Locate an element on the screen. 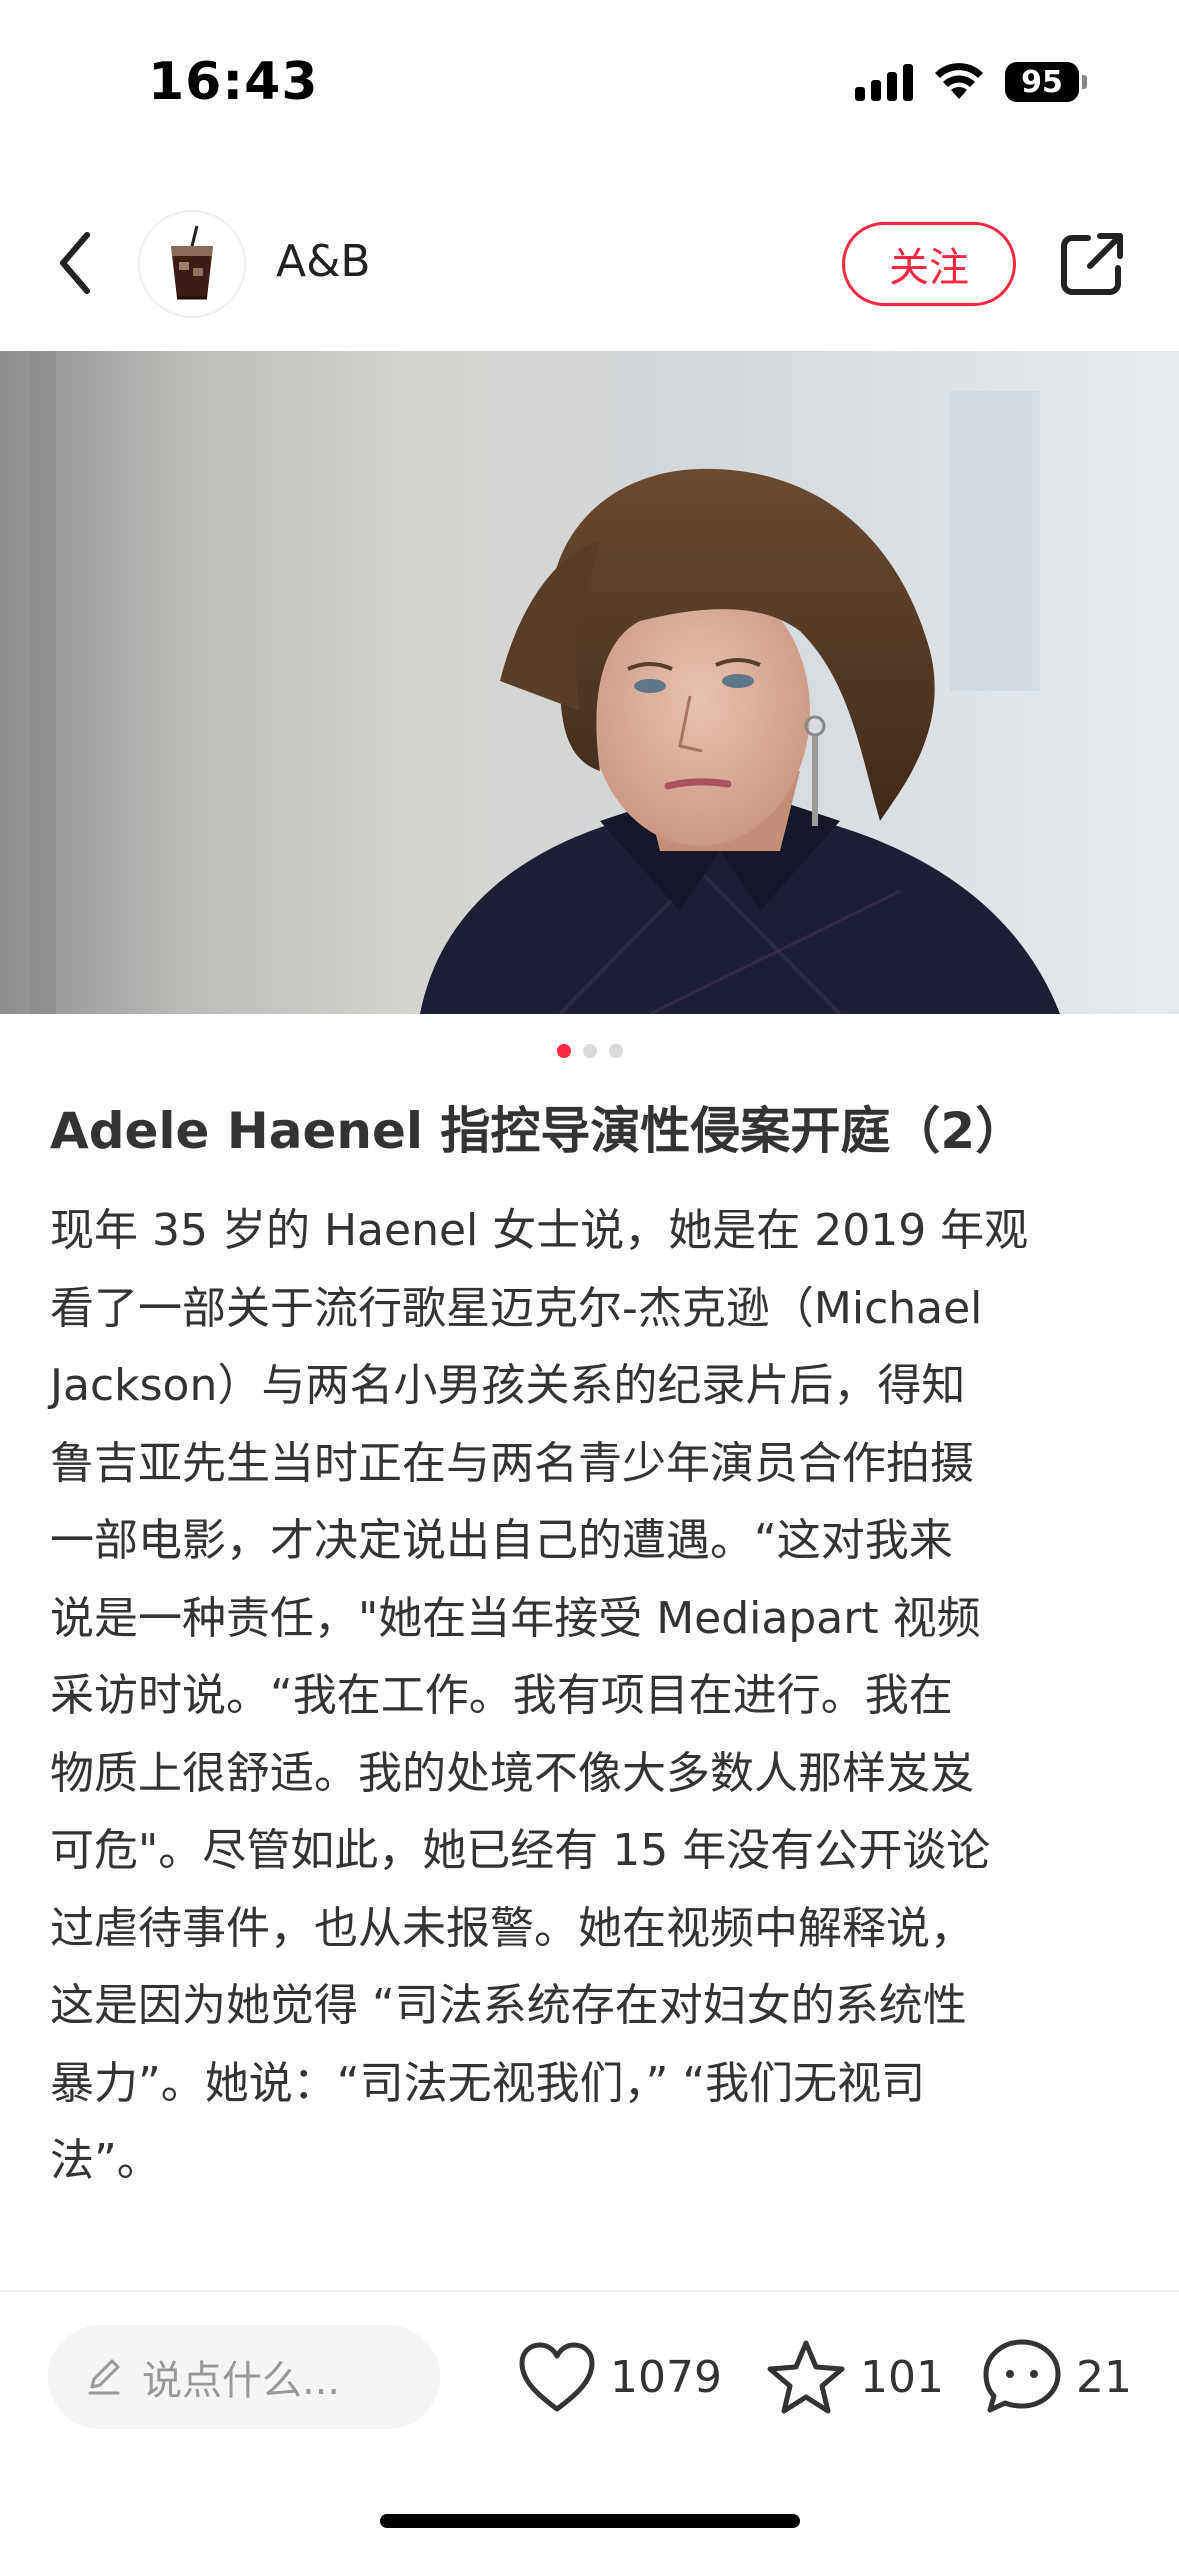 The height and width of the screenshot is (2556, 1179). body-line: 这是因为她觉得 “司法系统存在对妇女的系统性 is located at coordinates (508, 2005).